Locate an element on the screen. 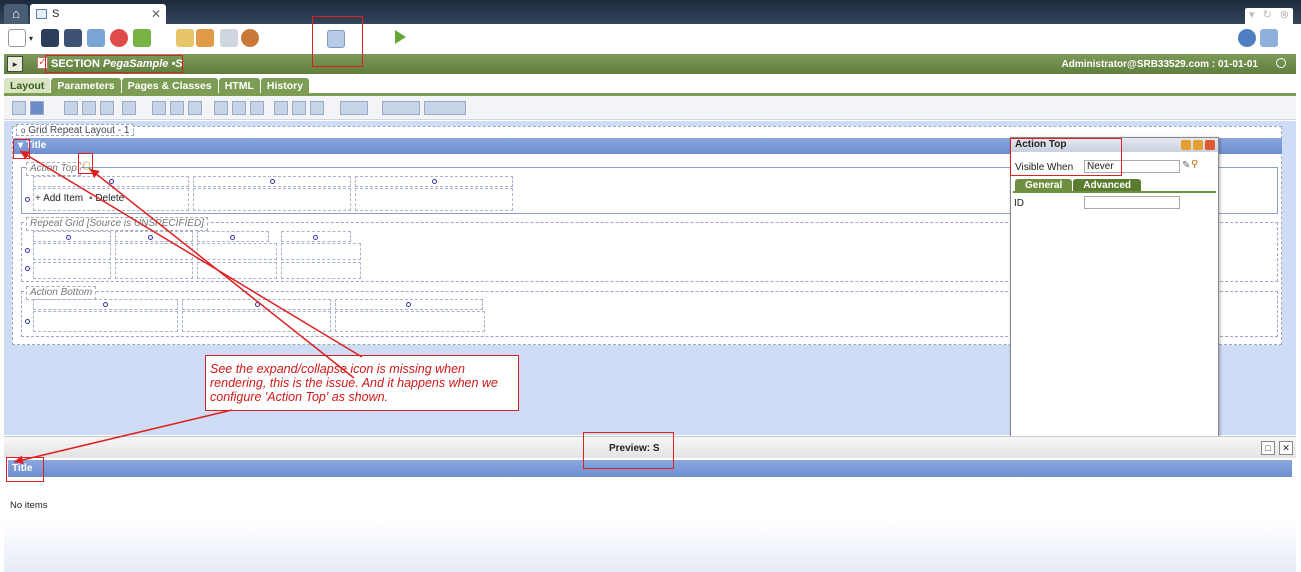  favorite-icon is located at coordinates (119, 38).